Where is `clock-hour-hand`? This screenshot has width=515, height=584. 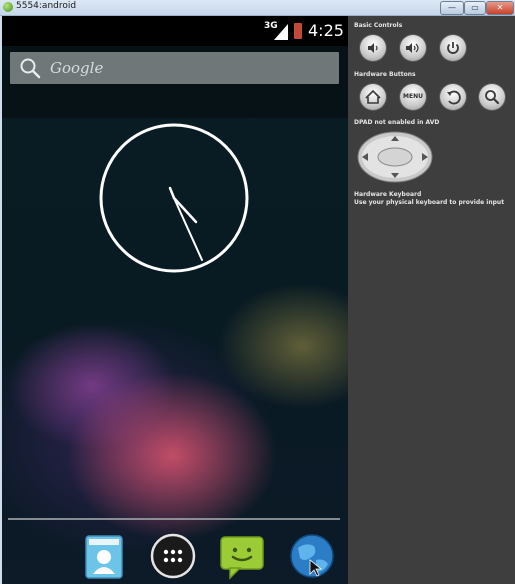 clock-hour-hand is located at coordinates (185, 210).